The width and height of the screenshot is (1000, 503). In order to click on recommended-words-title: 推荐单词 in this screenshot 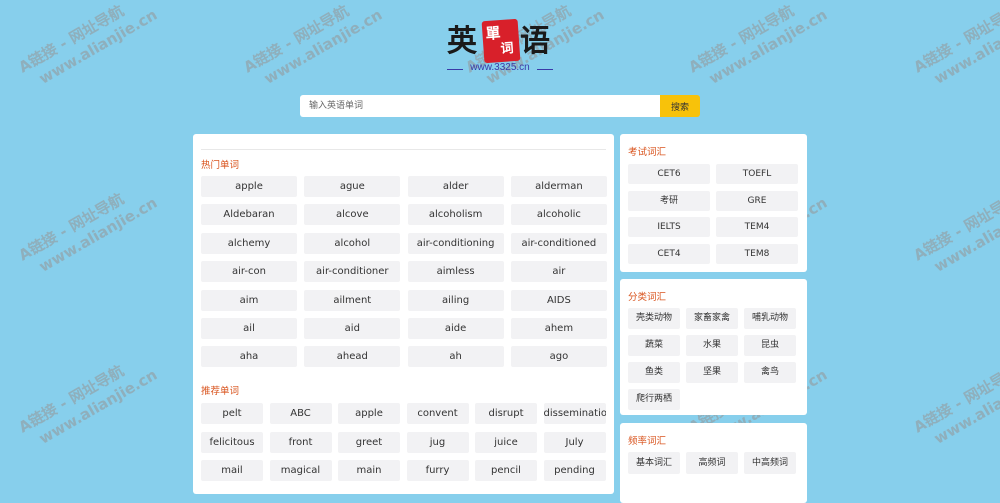, I will do `click(220, 391)`.